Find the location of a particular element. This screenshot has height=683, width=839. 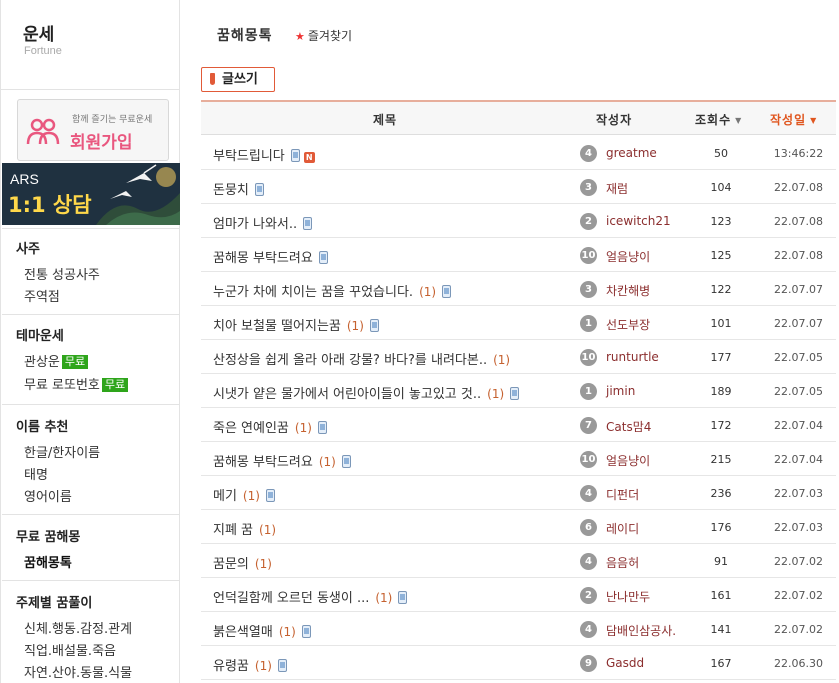

view-count: 101 is located at coordinates (721, 323).